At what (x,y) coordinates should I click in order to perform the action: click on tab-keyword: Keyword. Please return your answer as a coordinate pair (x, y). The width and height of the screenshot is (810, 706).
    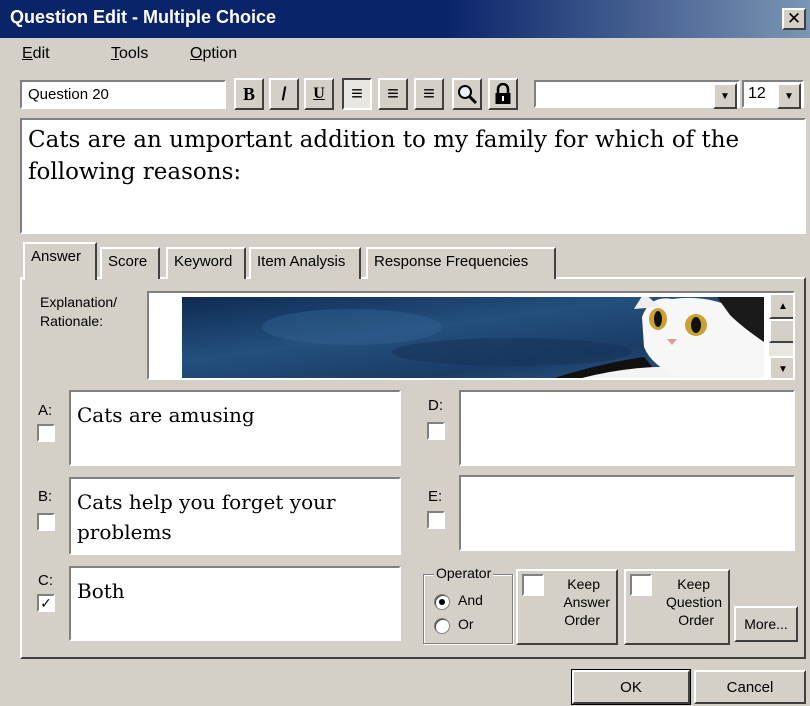
    Looking at the image, I should click on (206, 263).